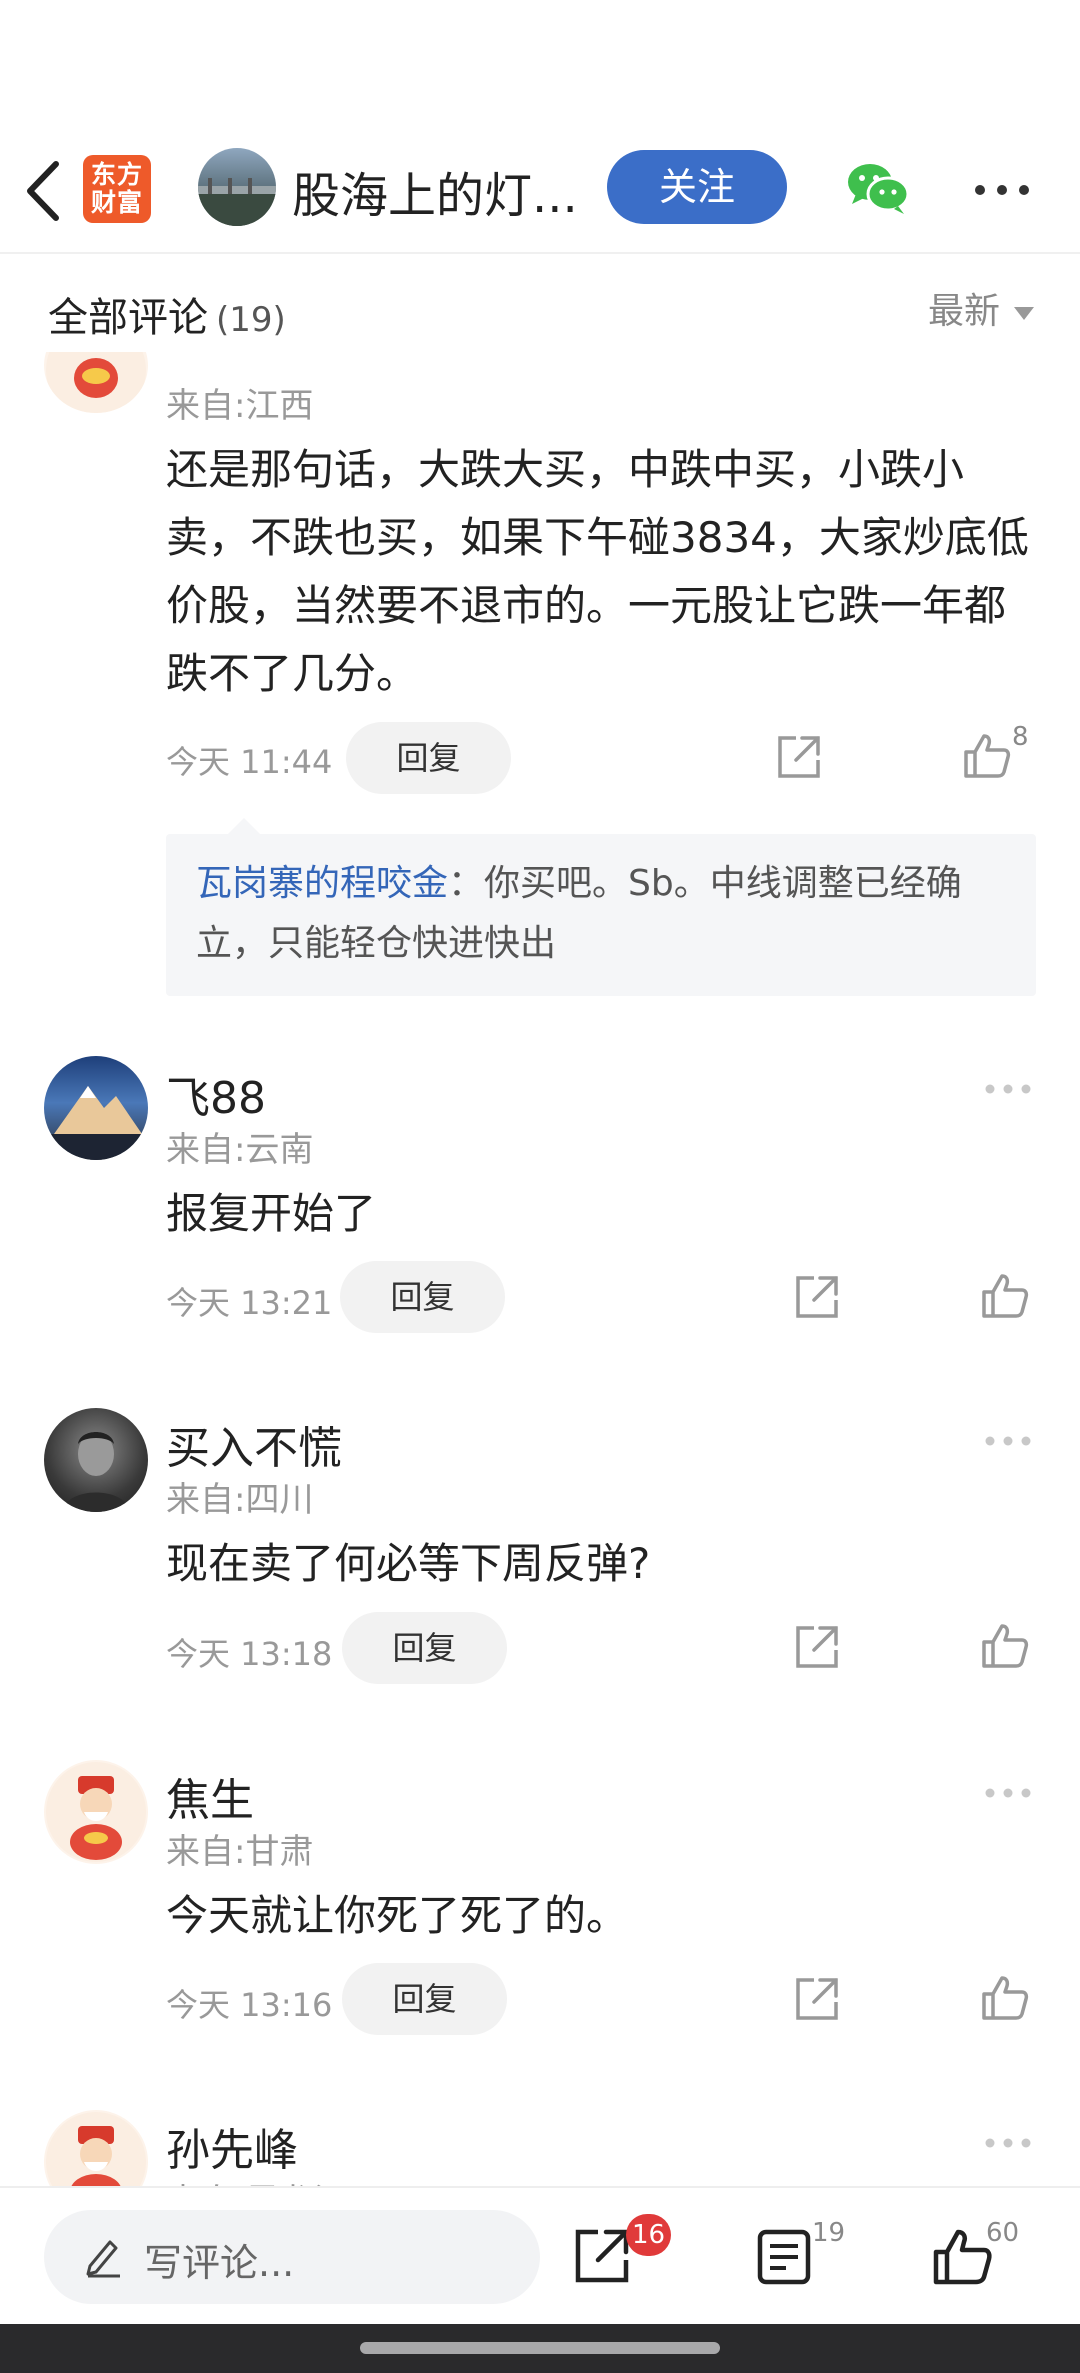 The width and height of the screenshot is (1080, 2373). What do you see at coordinates (249, 762) in the screenshot?
I see `comment-time: 今天 11:44` at bounding box center [249, 762].